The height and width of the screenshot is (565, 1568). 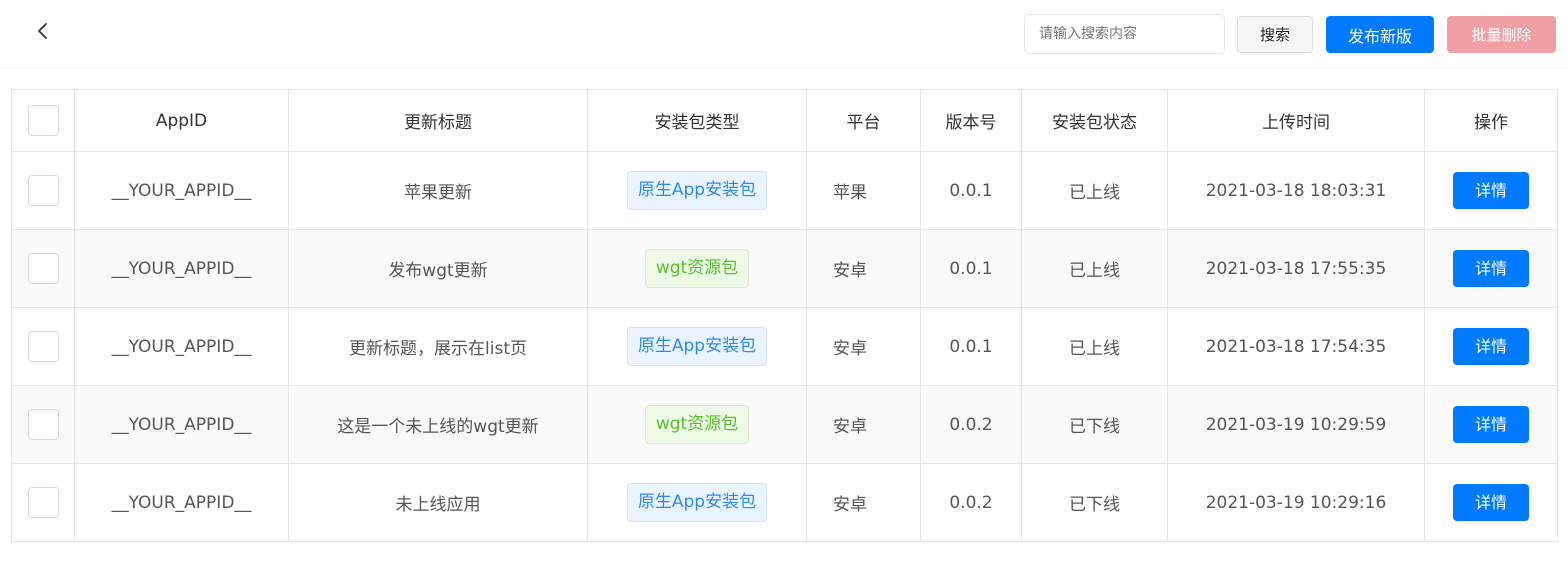 What do you see at coordinates (1296, 120) in the screenshot?
I see `column-header-upload-time: 上传时间` at bounding box center [1296, 120].